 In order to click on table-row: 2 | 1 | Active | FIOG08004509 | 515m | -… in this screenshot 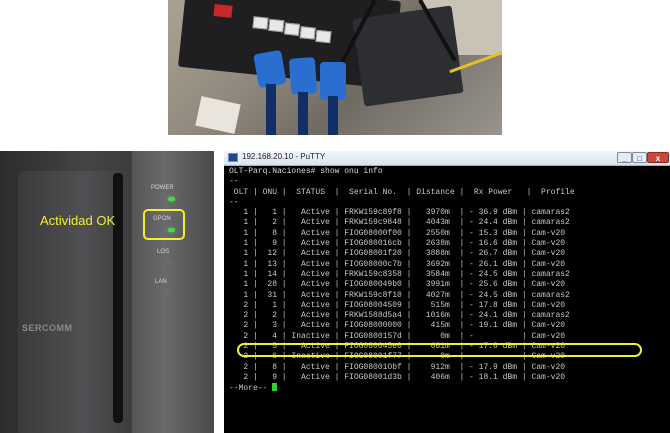, I will do `click(397, 305)`.